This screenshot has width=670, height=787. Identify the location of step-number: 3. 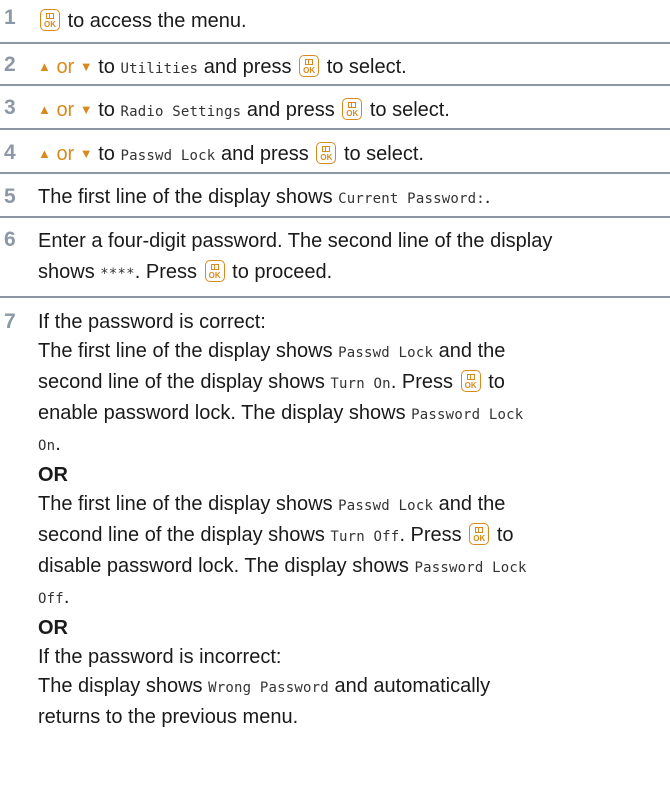
(10, 107).